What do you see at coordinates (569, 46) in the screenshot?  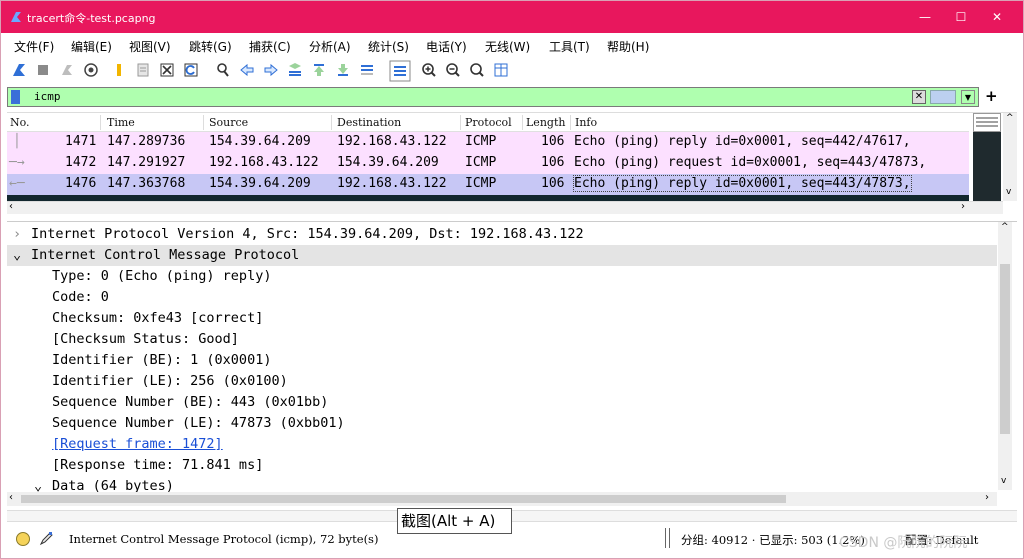 I see `menu-tools: 工具(T)` at bounding box center [569, 46].